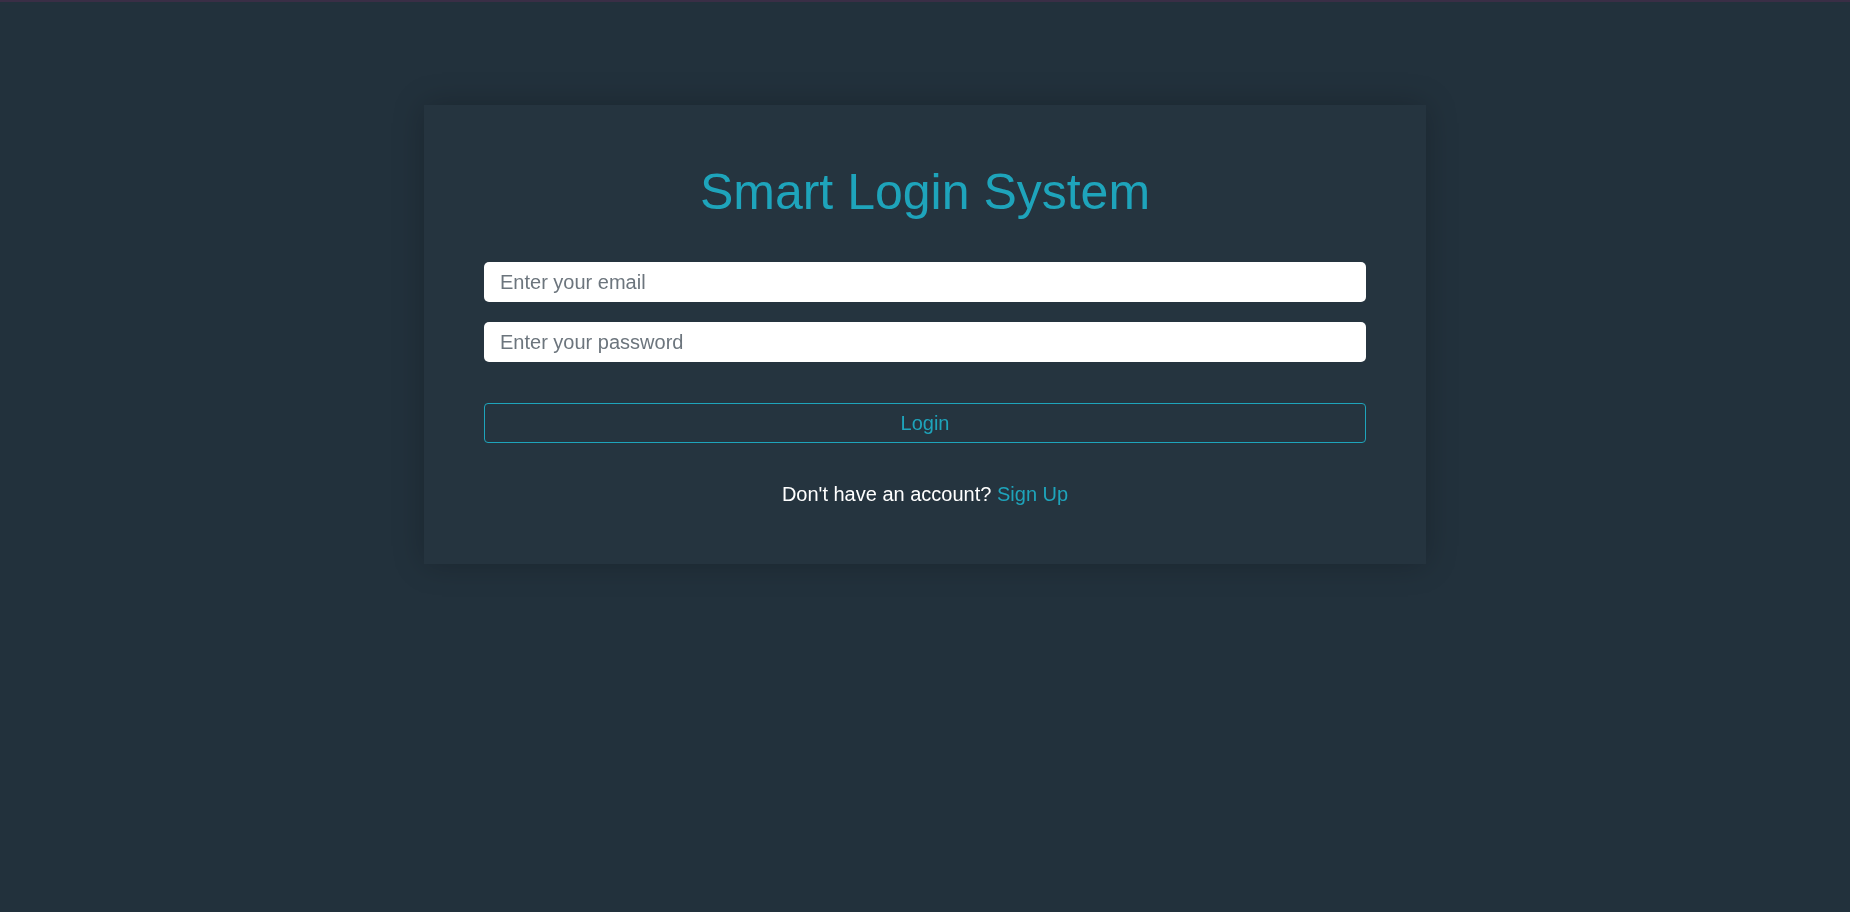  I want to click on signup-prompt-text: Don't have an account?, so click(886, 494).